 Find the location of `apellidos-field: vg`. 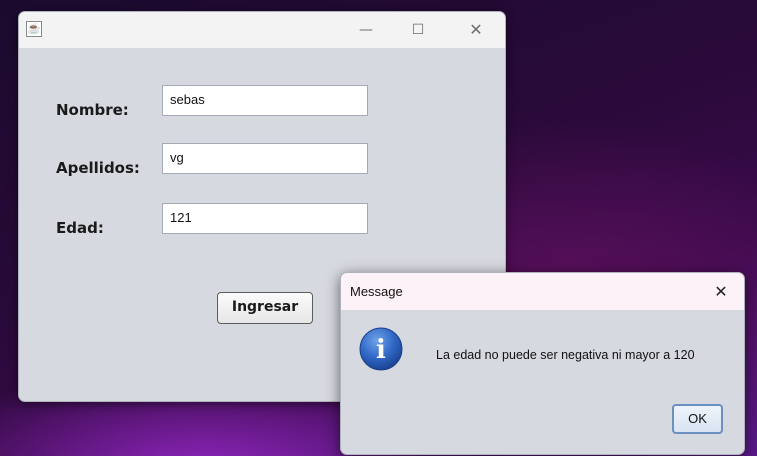

apellidos-field: vg is located at coordinates (265, 158).